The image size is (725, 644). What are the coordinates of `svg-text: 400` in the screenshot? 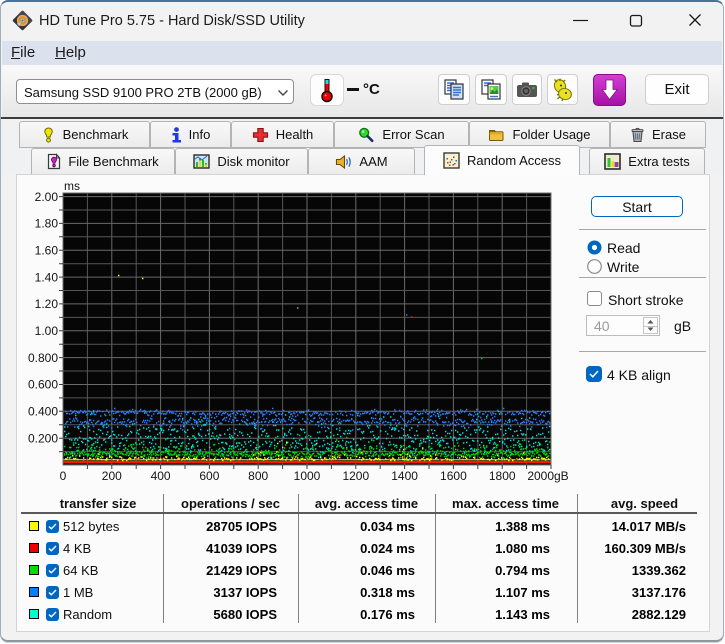 It's located at (161, 476).